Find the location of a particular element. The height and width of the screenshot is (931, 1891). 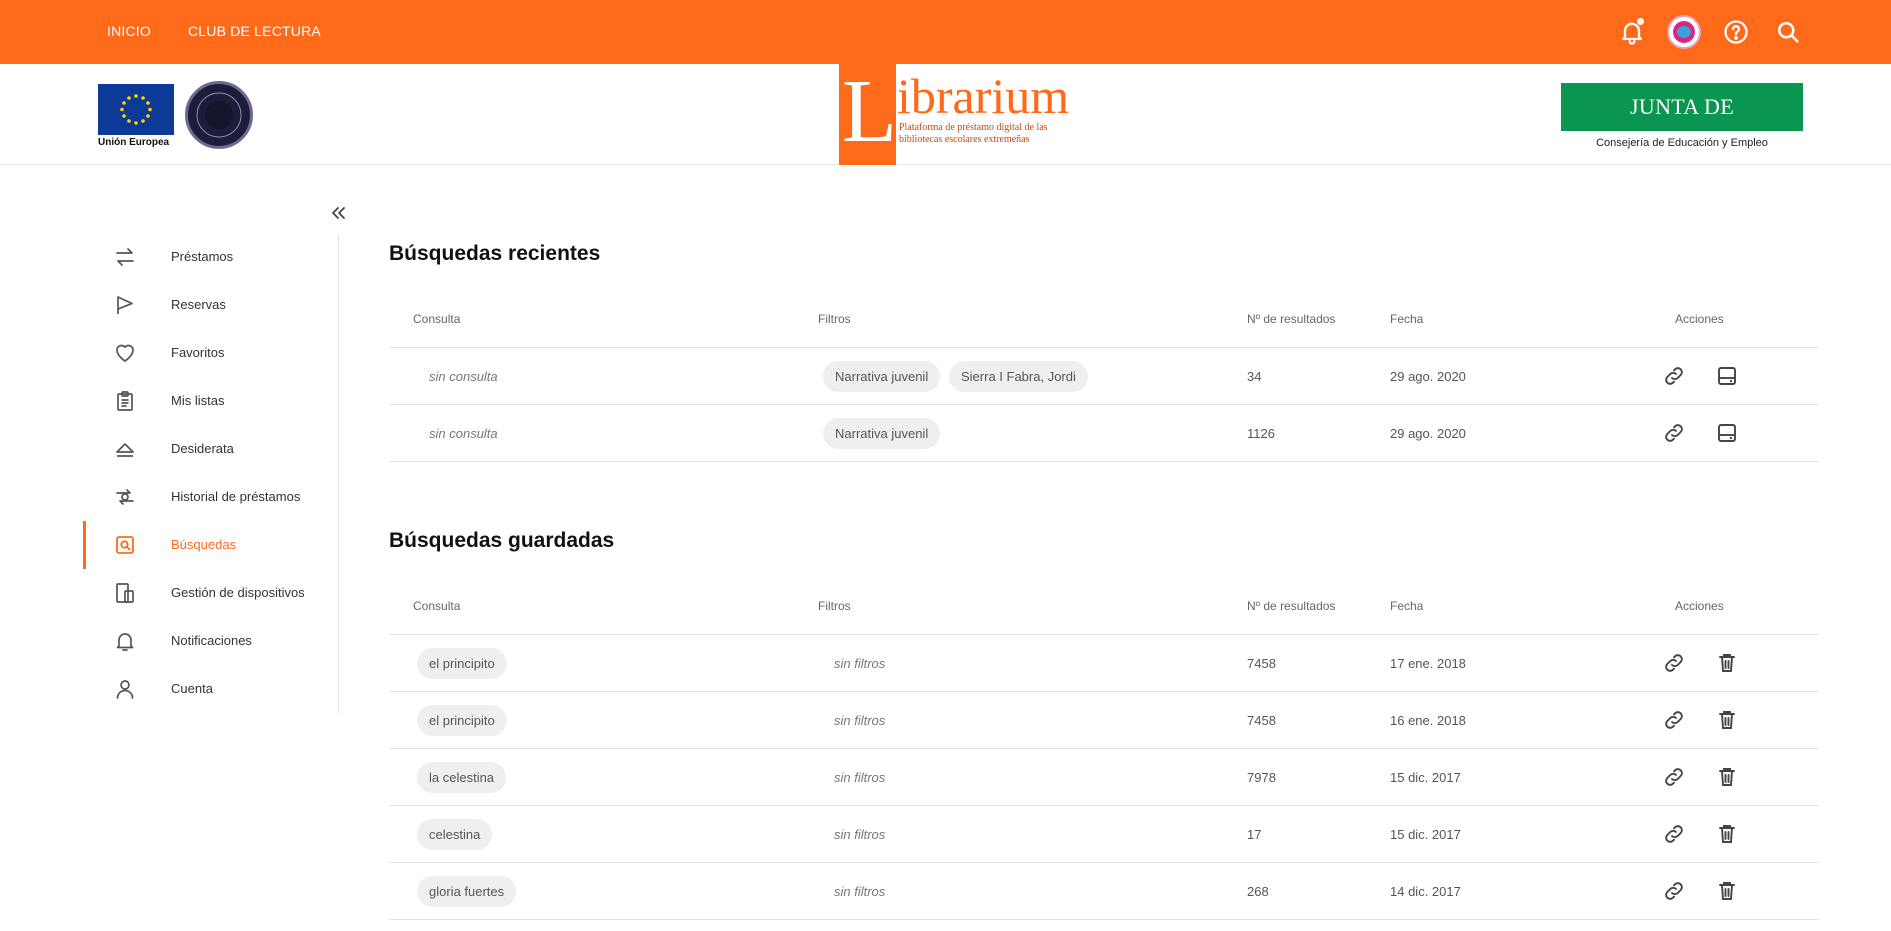

heart-icon is located at coordinates (125, 353).